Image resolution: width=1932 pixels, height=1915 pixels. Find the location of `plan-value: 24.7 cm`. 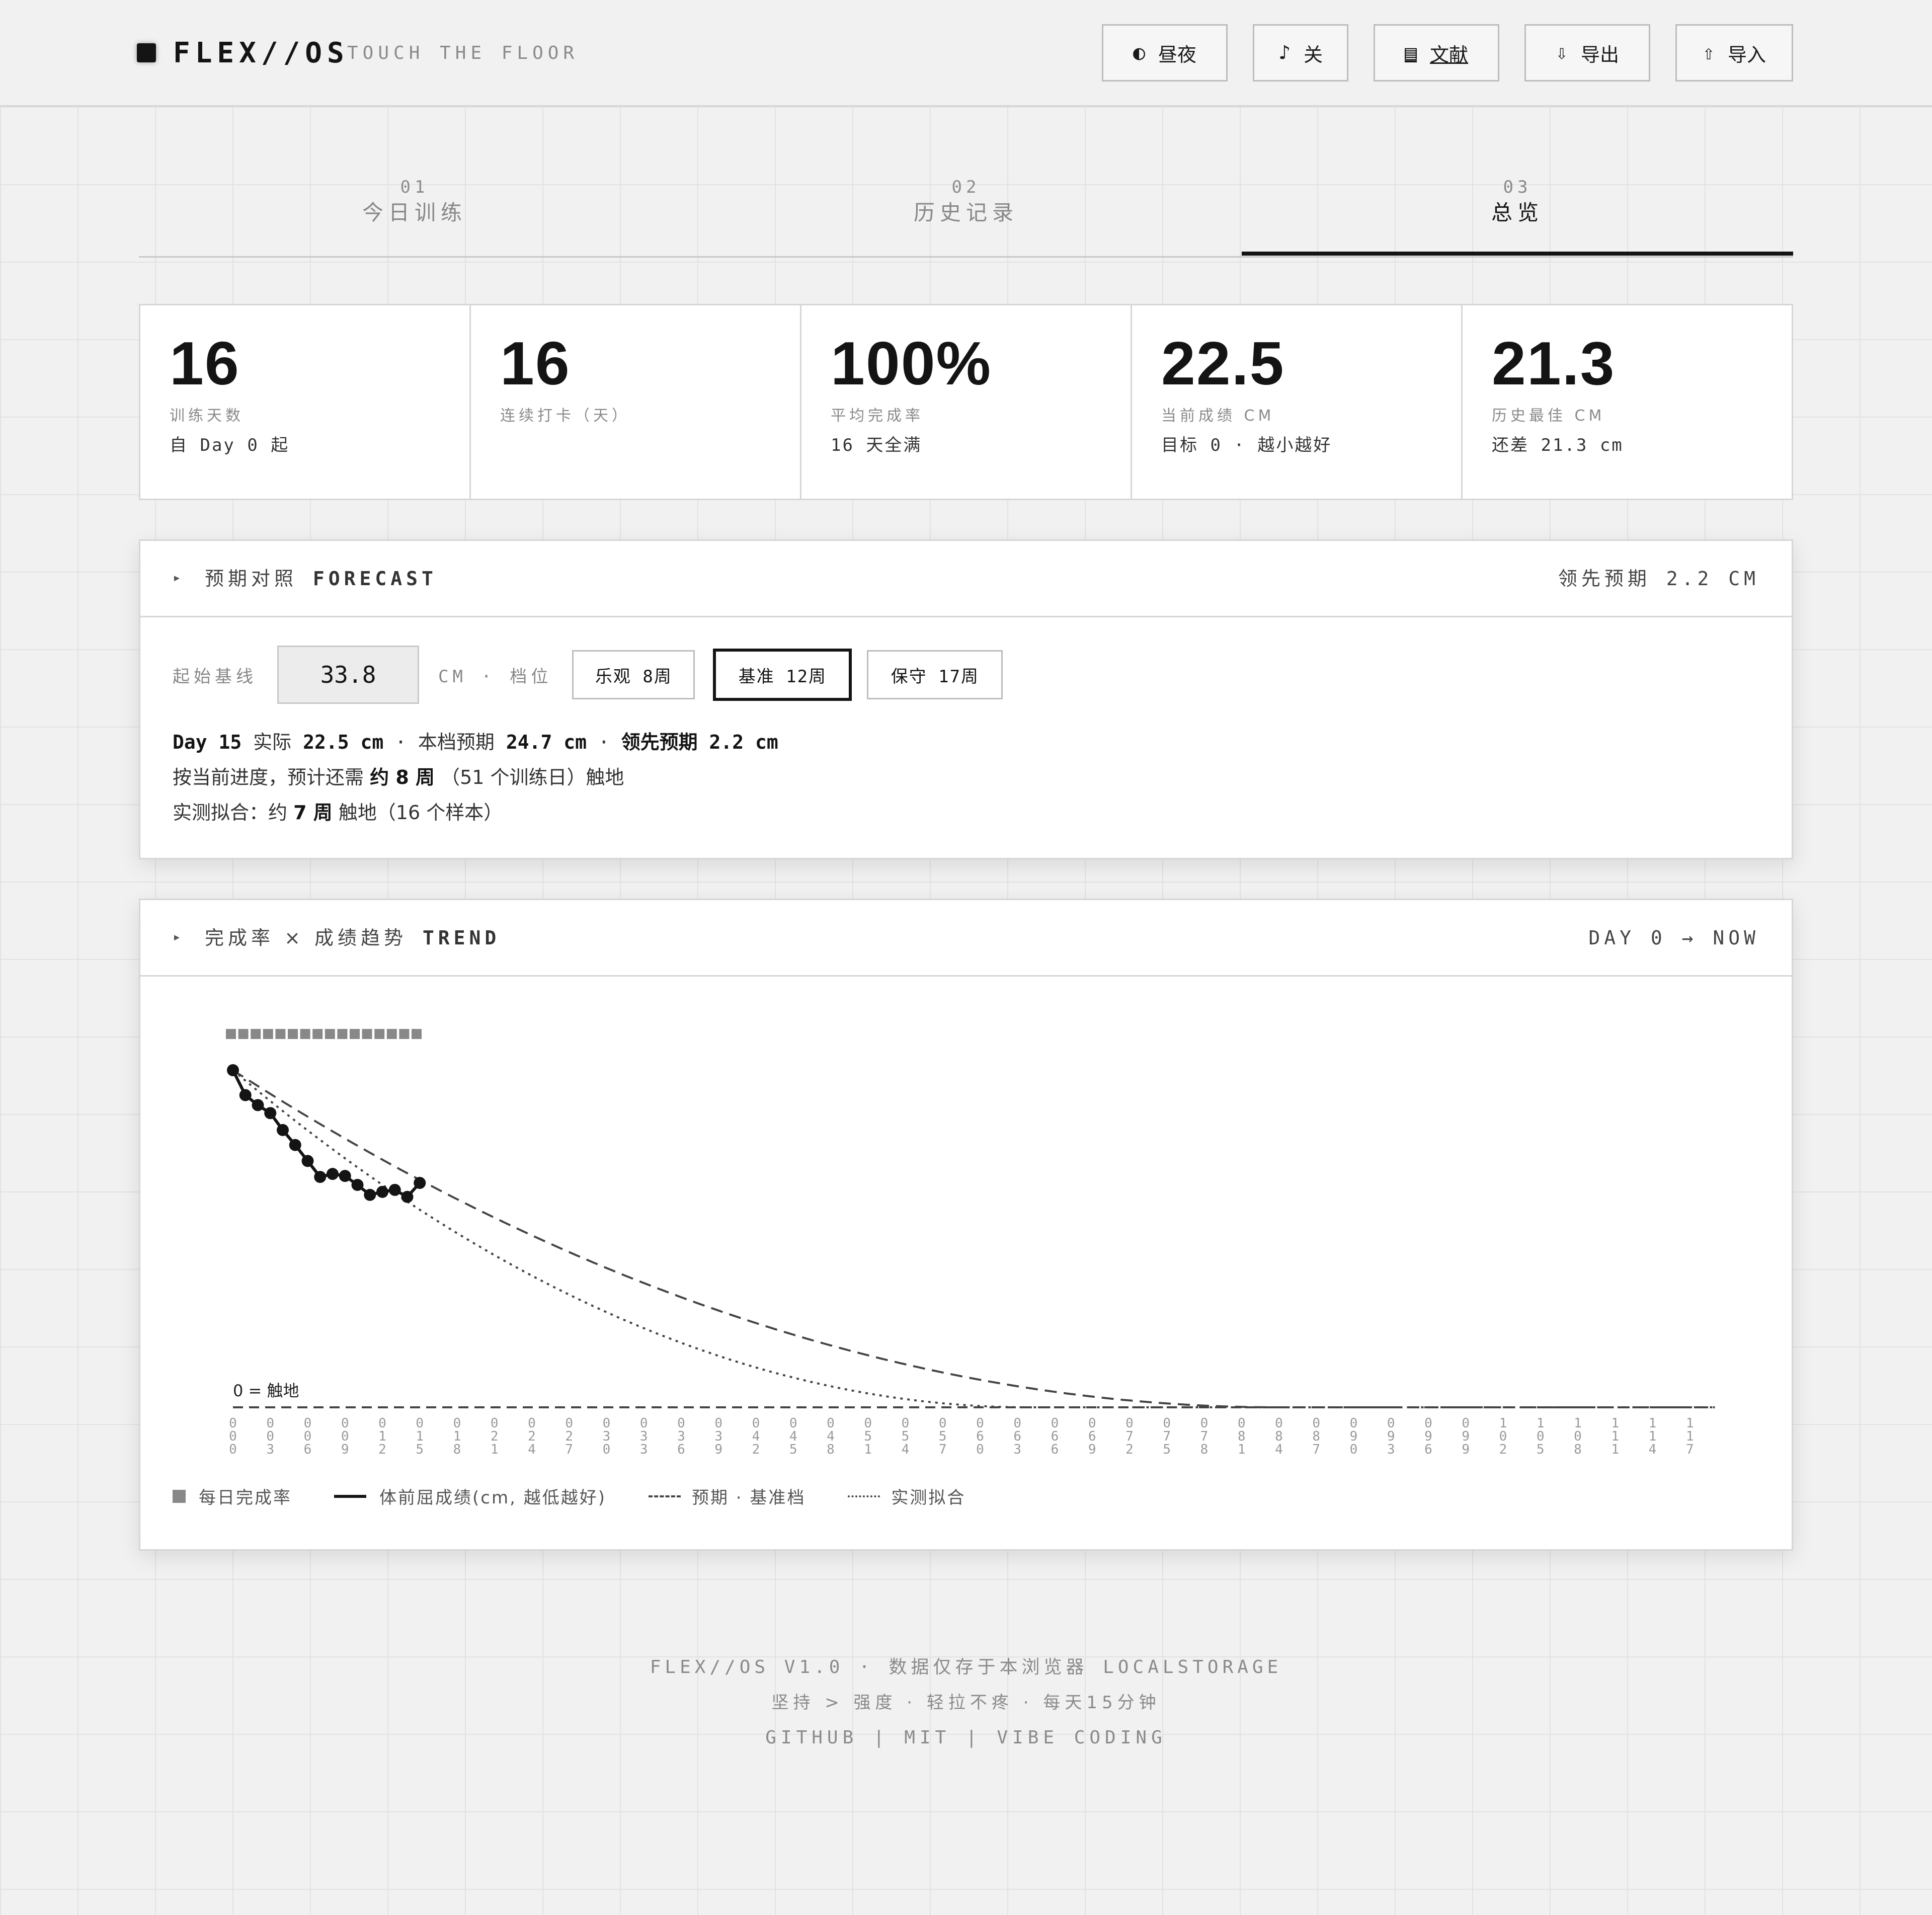

plan-value: 24.7 cm is located at coordinates (546, 742).